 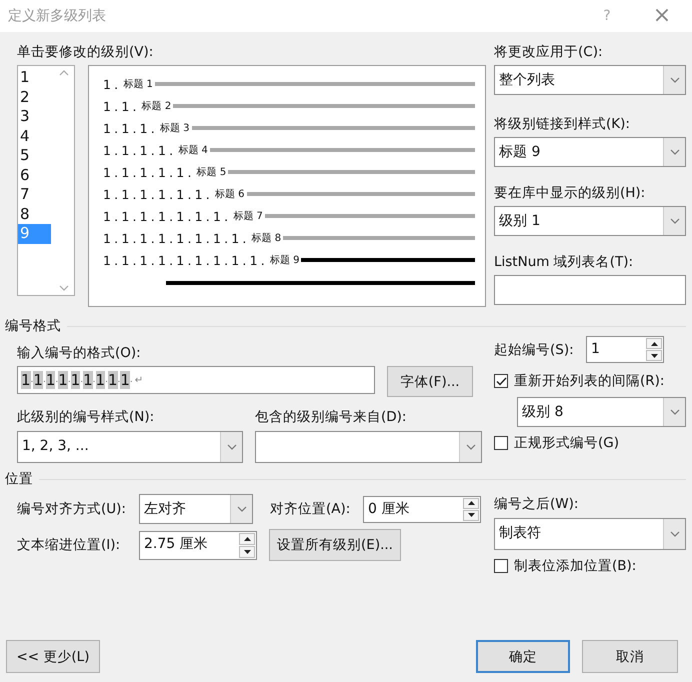 What do you see at coordinates (34, 175) in the screenshot?
I see `level-item: 6` at bounding box center [34, 175].